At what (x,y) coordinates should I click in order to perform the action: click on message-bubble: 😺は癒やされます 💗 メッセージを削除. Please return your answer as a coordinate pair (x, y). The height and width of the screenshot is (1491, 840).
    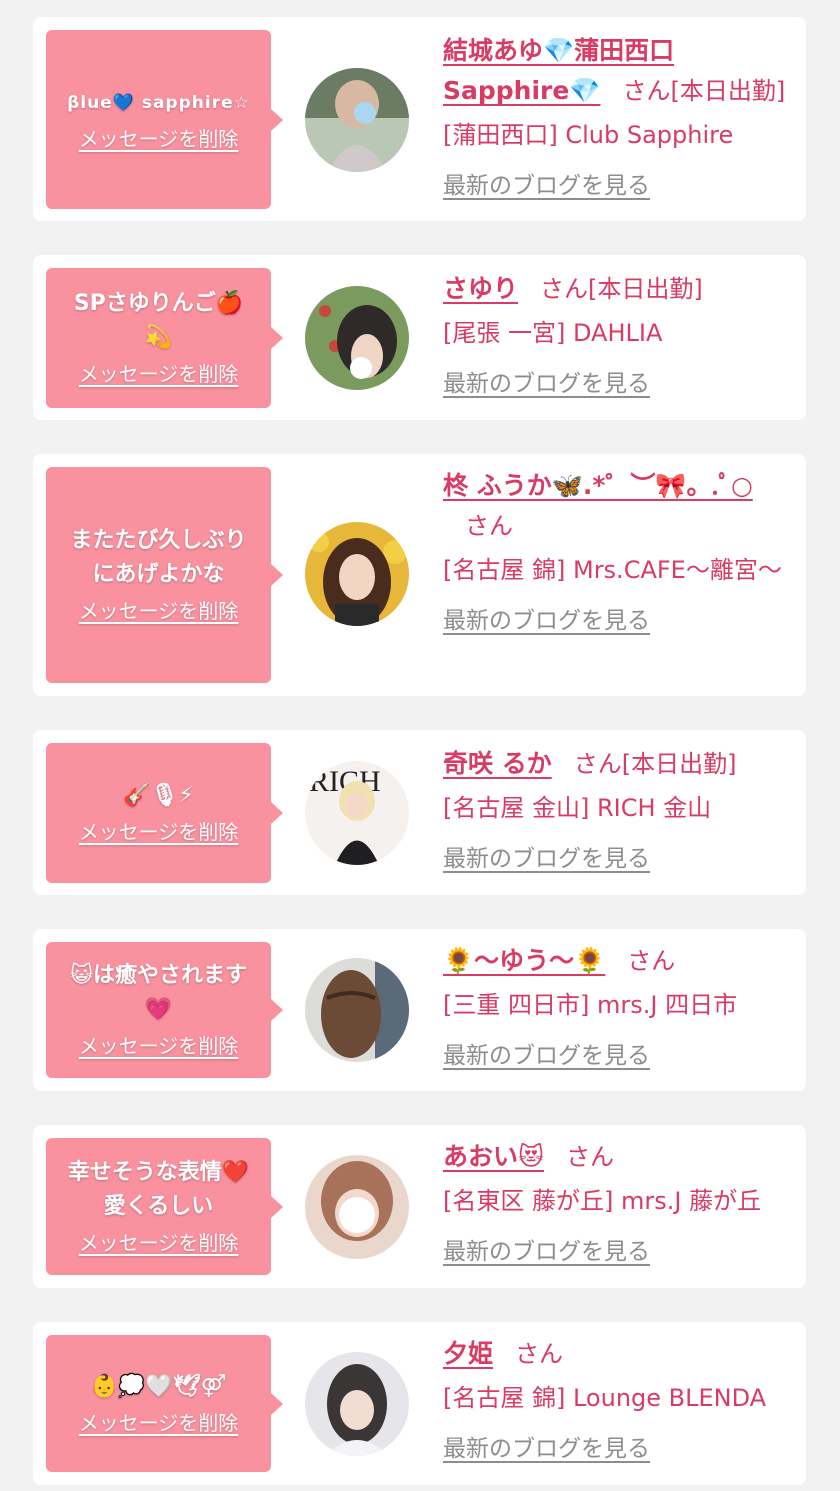
    Looking at the image, I should click on (164, 1010).